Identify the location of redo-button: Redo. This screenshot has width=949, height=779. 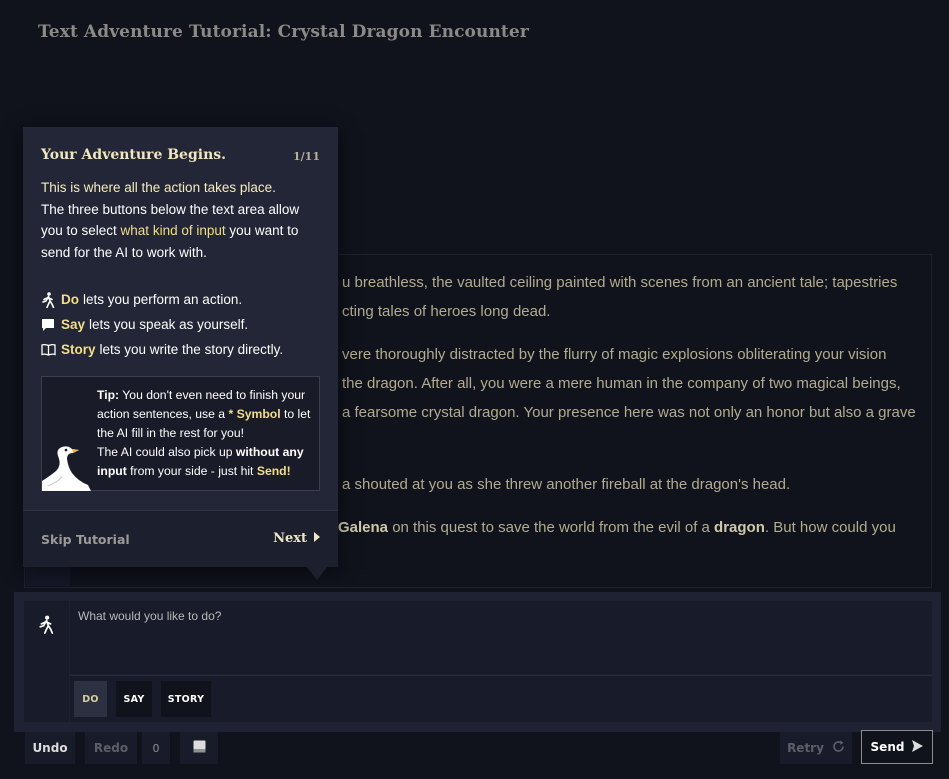
(111, 748).